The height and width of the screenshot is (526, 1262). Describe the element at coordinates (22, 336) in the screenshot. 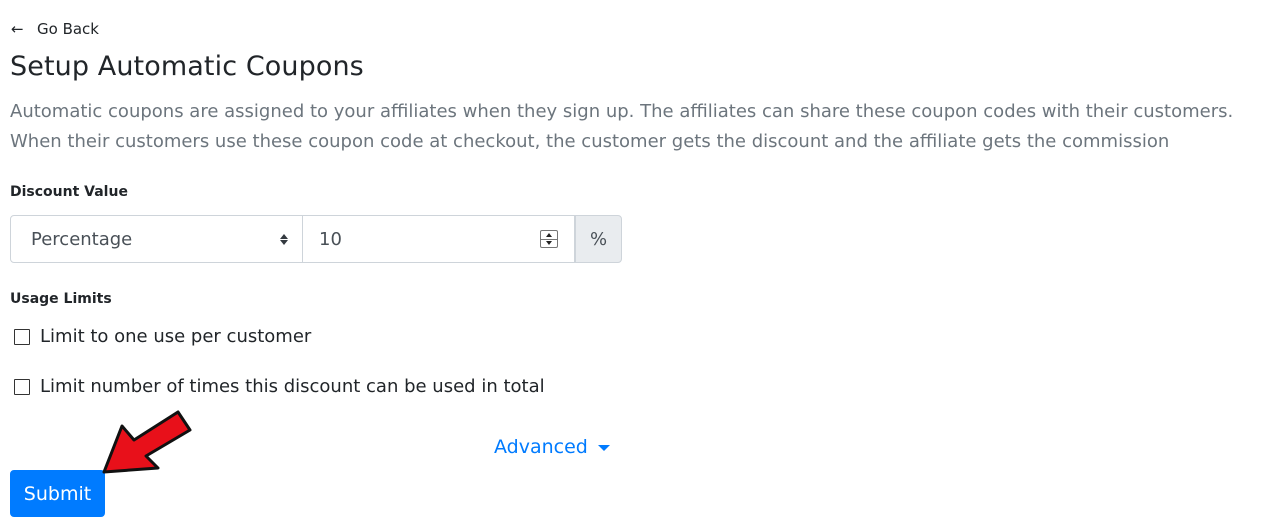

I see `limit-one-per-customer-checkbox` at that location.